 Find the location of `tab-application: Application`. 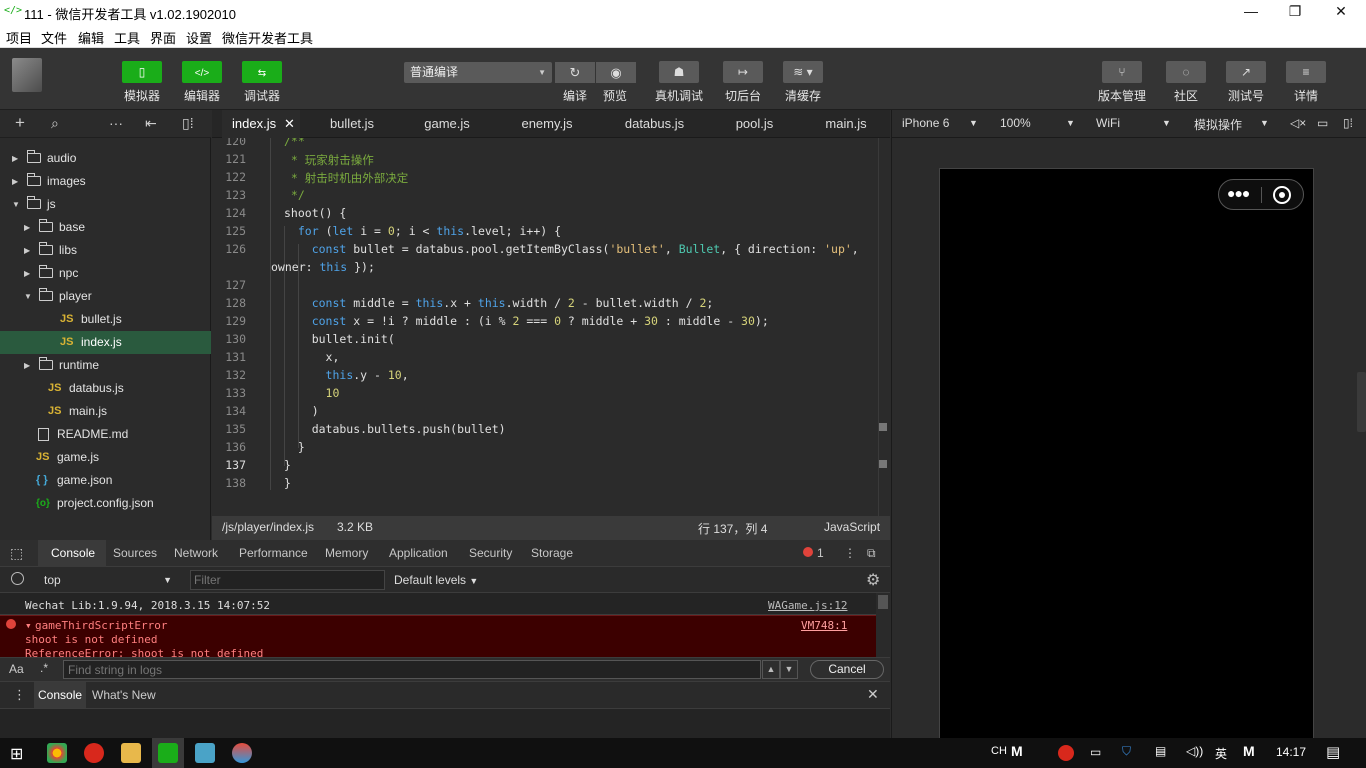

tab-application: Application is located at coordinates (418, 553).